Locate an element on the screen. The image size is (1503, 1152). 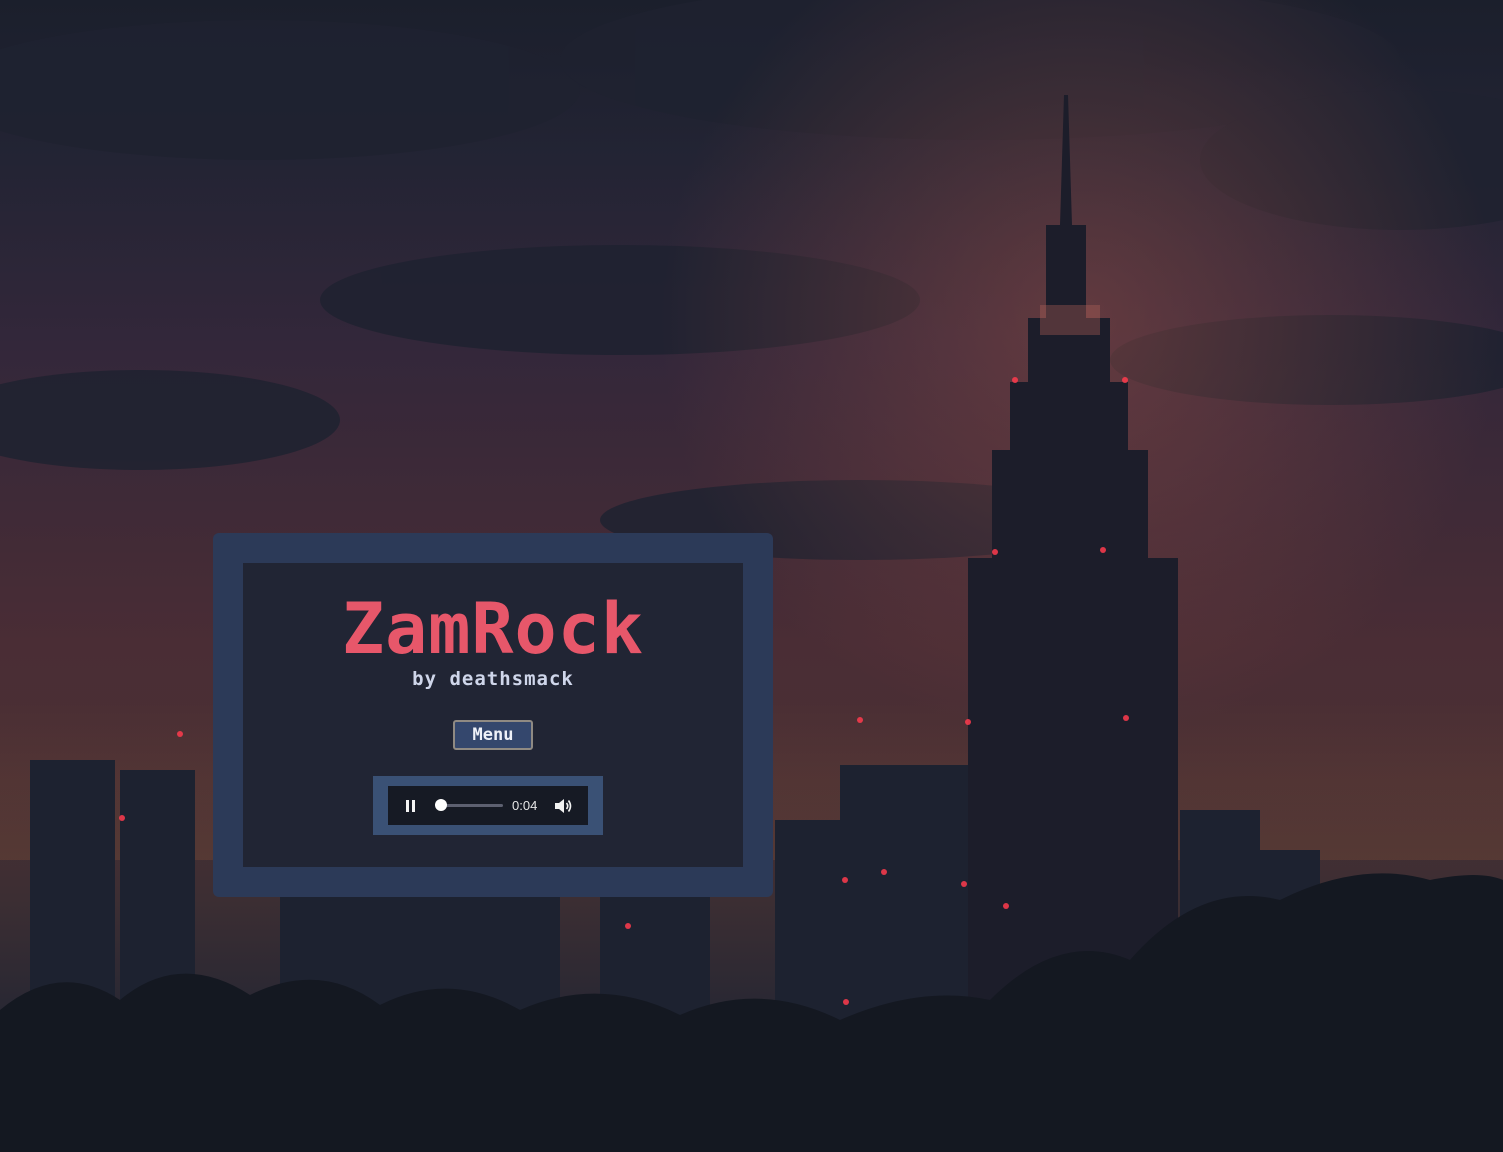
seek-thumb is located at coordinates (440, 805).